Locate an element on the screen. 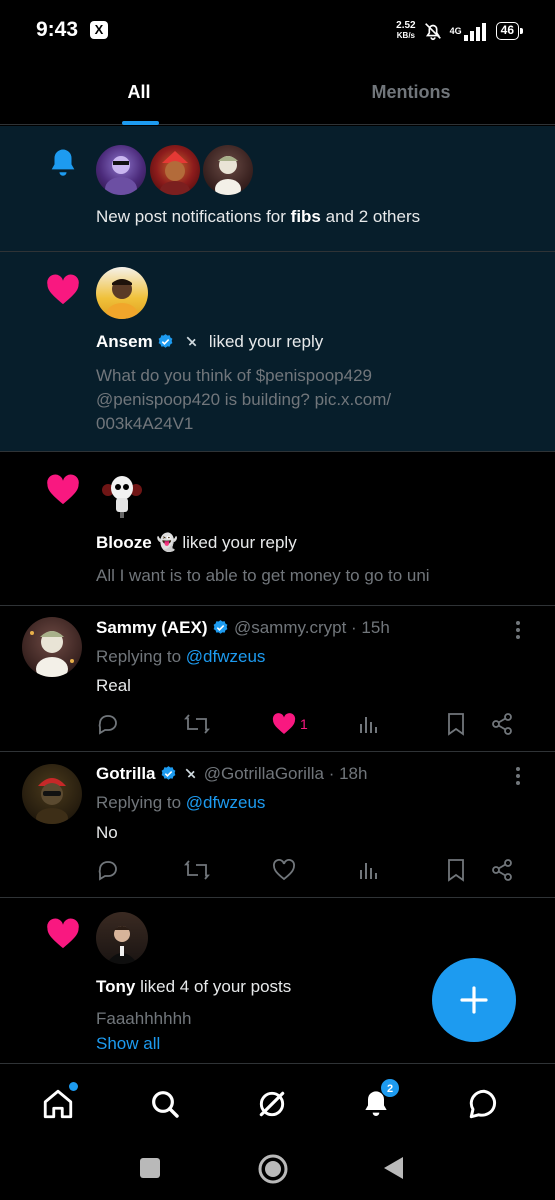  messages-icon is located at coordinates (483, 1104).